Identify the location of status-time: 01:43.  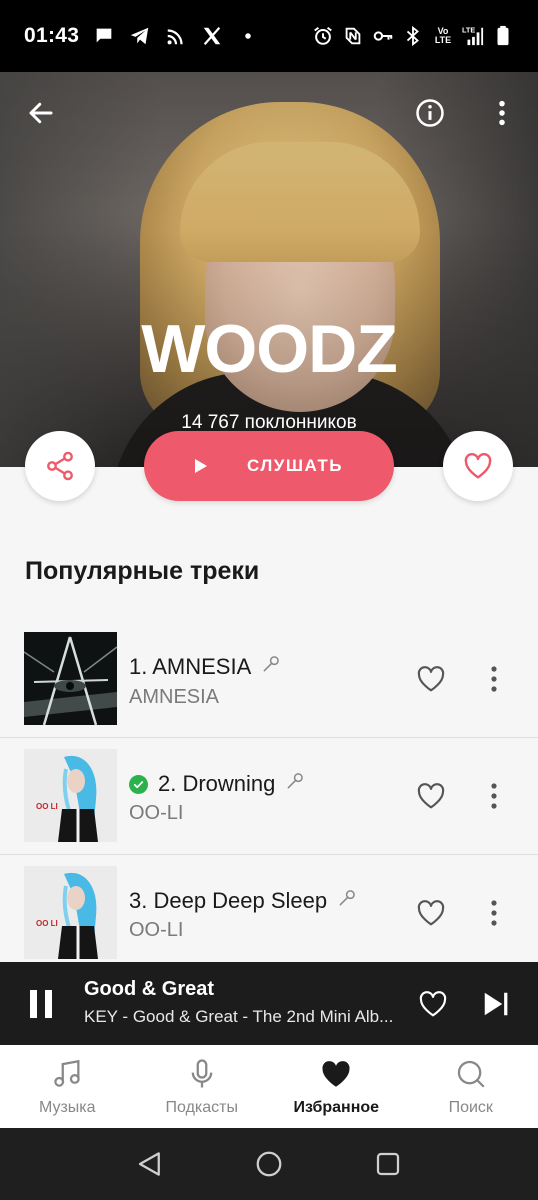
(52, 35).